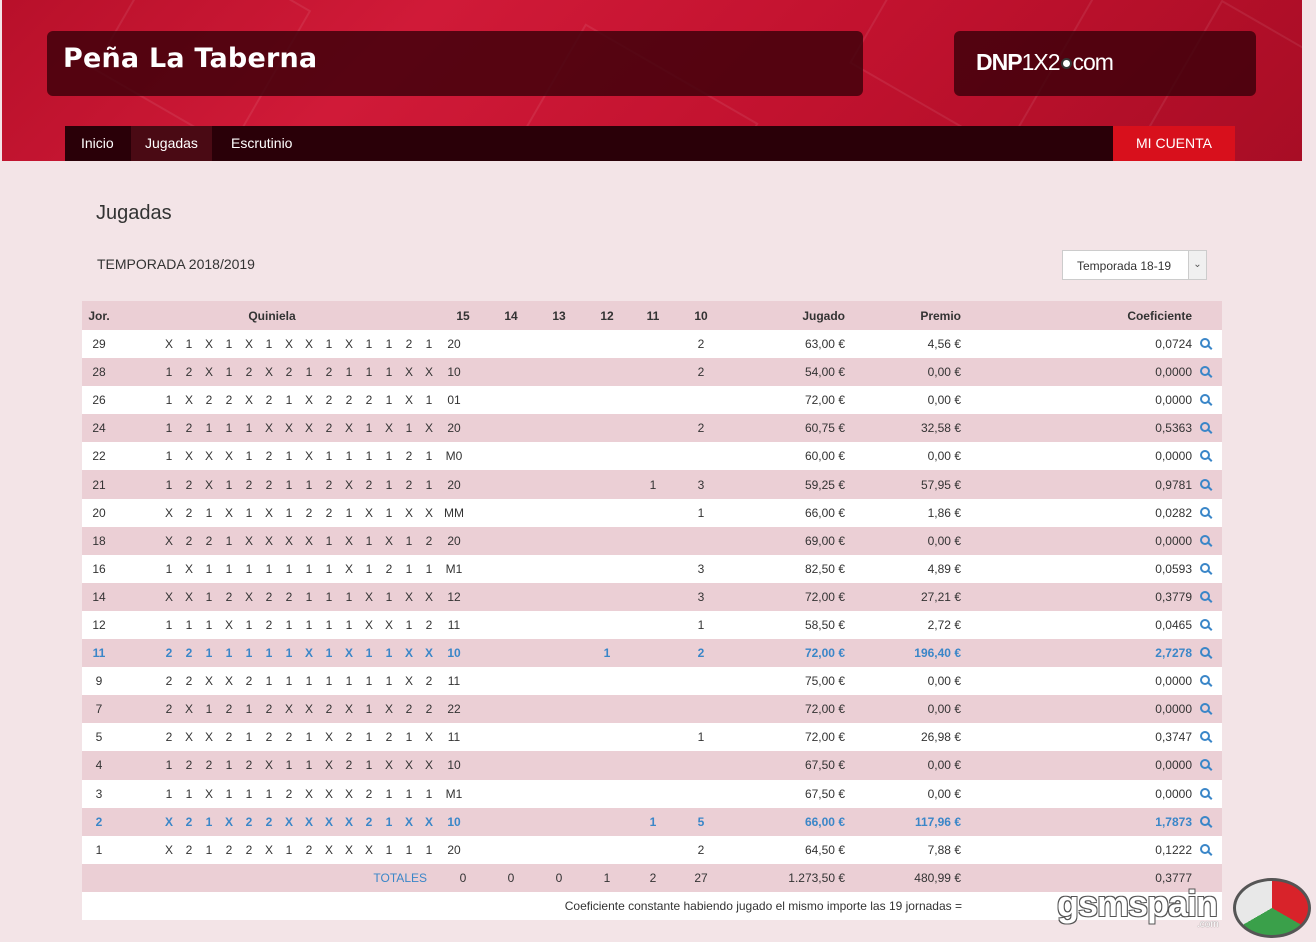 The image size is (1316, 942). Describe the element at coordinates (1174, 143) in the screenshot. I see `my-account-button: MI CUENTA` at that location.